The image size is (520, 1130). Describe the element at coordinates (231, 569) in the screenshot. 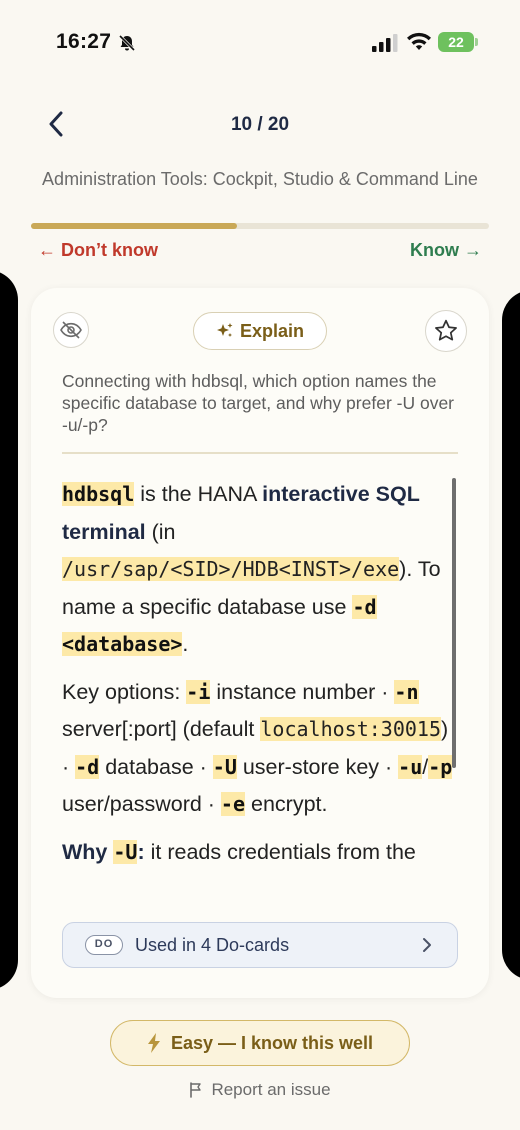

I see `code-path: /usr/sap/<SID>/HDB<INST>/exe` at that location.